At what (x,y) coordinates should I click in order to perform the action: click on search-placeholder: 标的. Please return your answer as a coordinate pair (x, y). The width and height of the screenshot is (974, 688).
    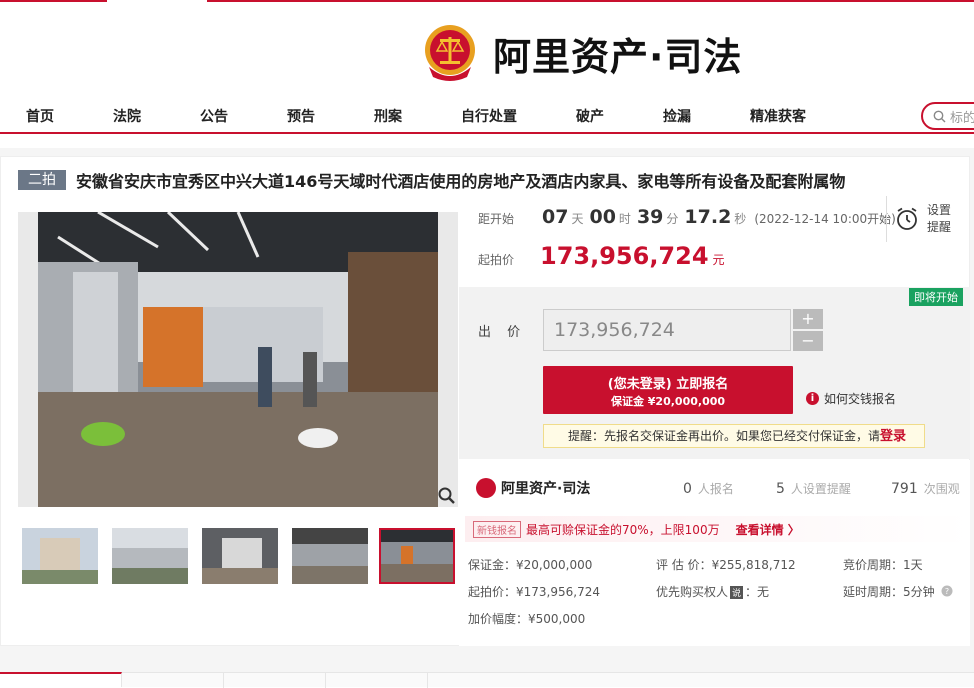
    Looking at the image, I should click on (962, 118).